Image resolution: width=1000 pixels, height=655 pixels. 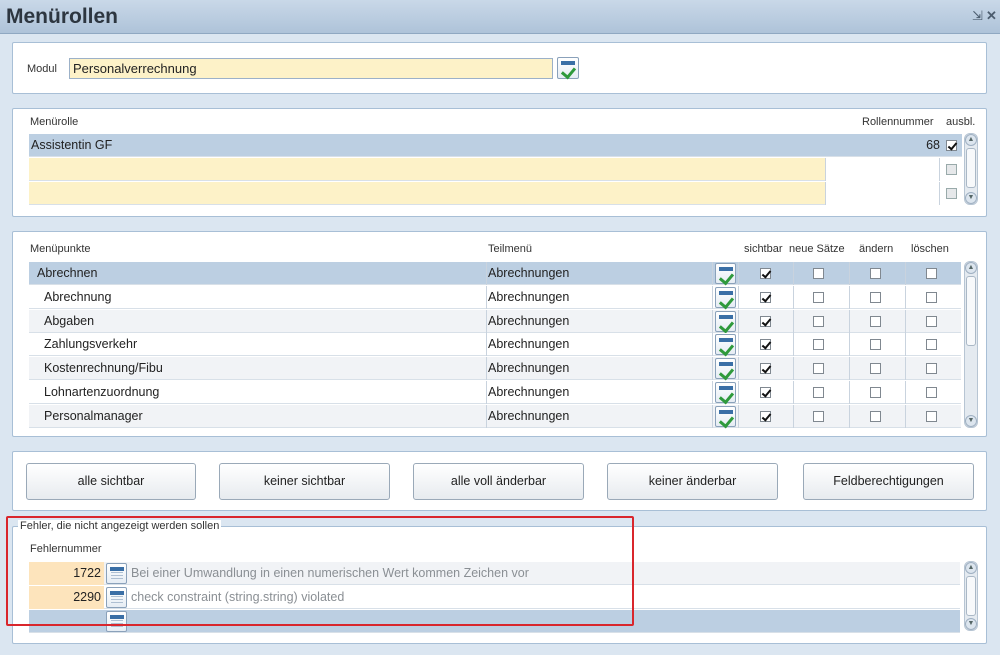 I want to click on menupunkte-header: Menüpunkte, so click(x=60, y=249).